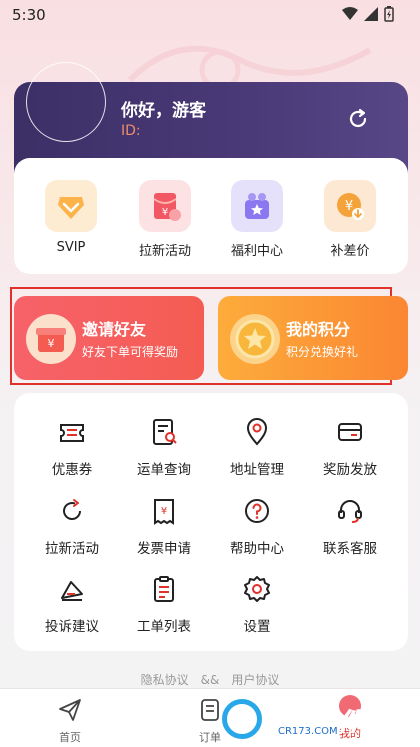 This screenshot has height=747, width=420. I want to click on menu-item-complaints: 投诉建议, so click(72, 604).